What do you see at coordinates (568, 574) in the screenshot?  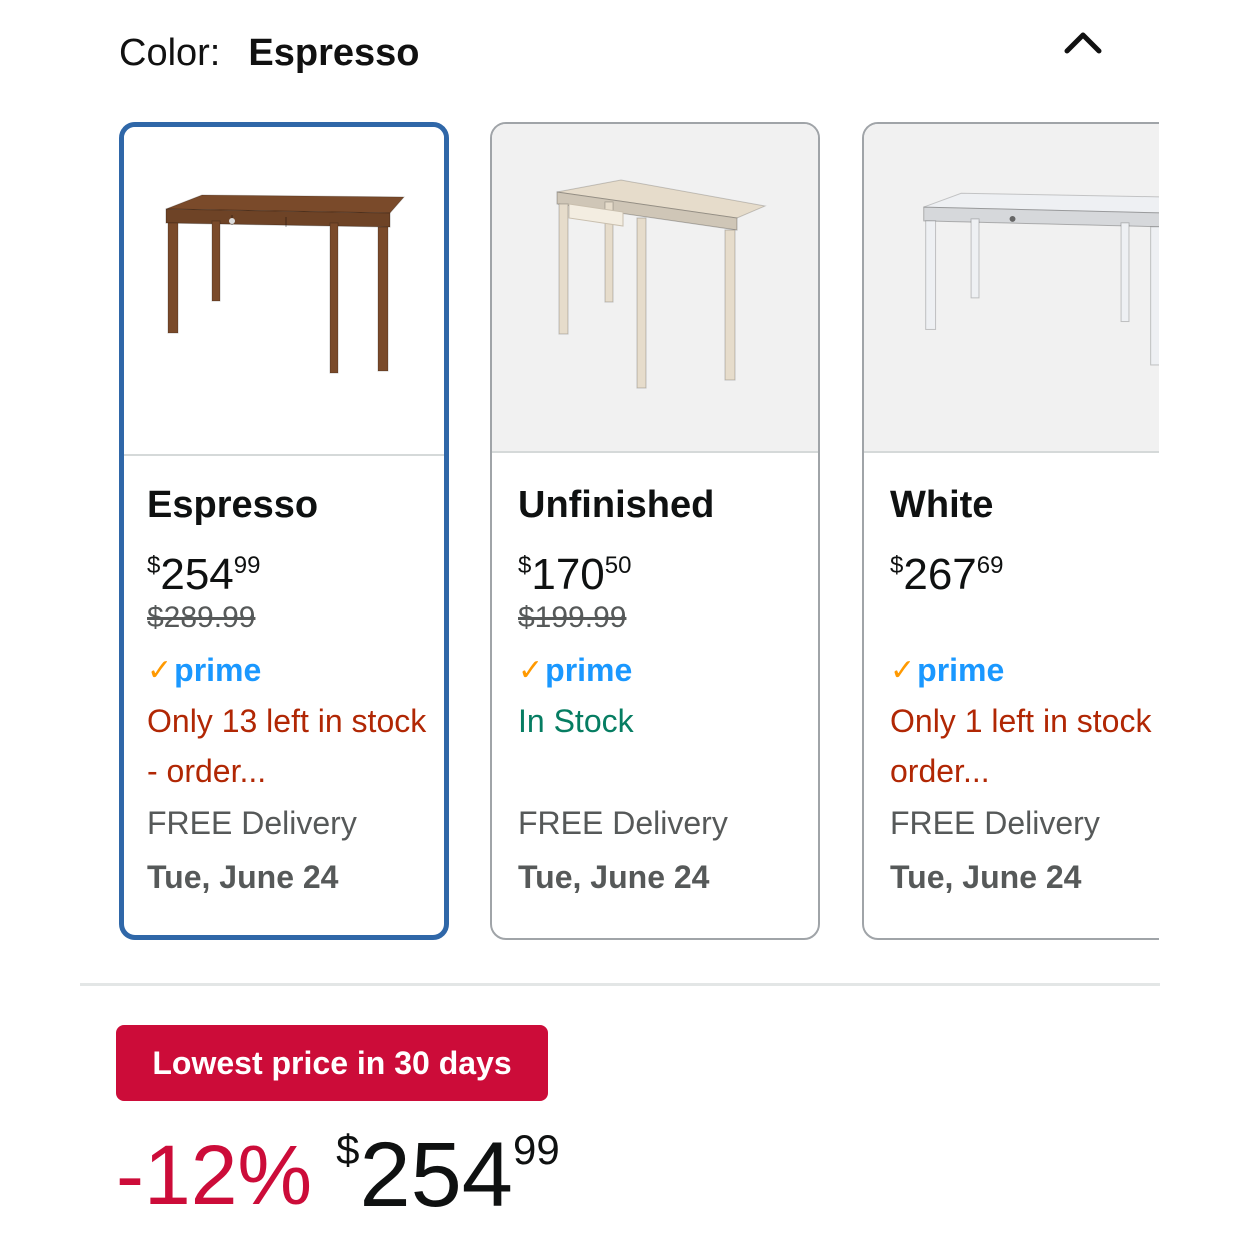 I see `price-whole: 170` at bounding box center [568, 574].